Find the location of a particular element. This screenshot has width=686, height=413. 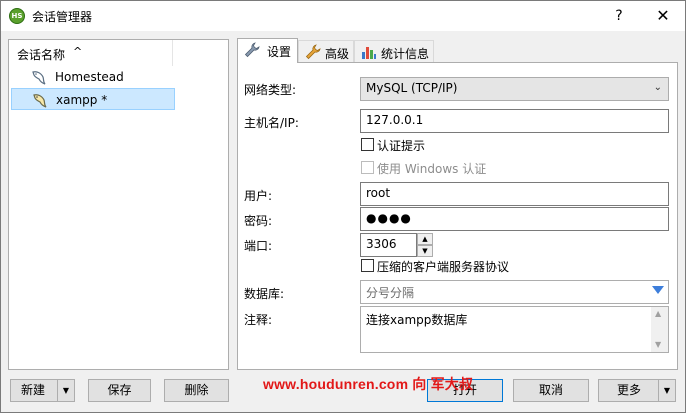

increment-arrow-icon: ▲ is located at coordinates (425, 239).